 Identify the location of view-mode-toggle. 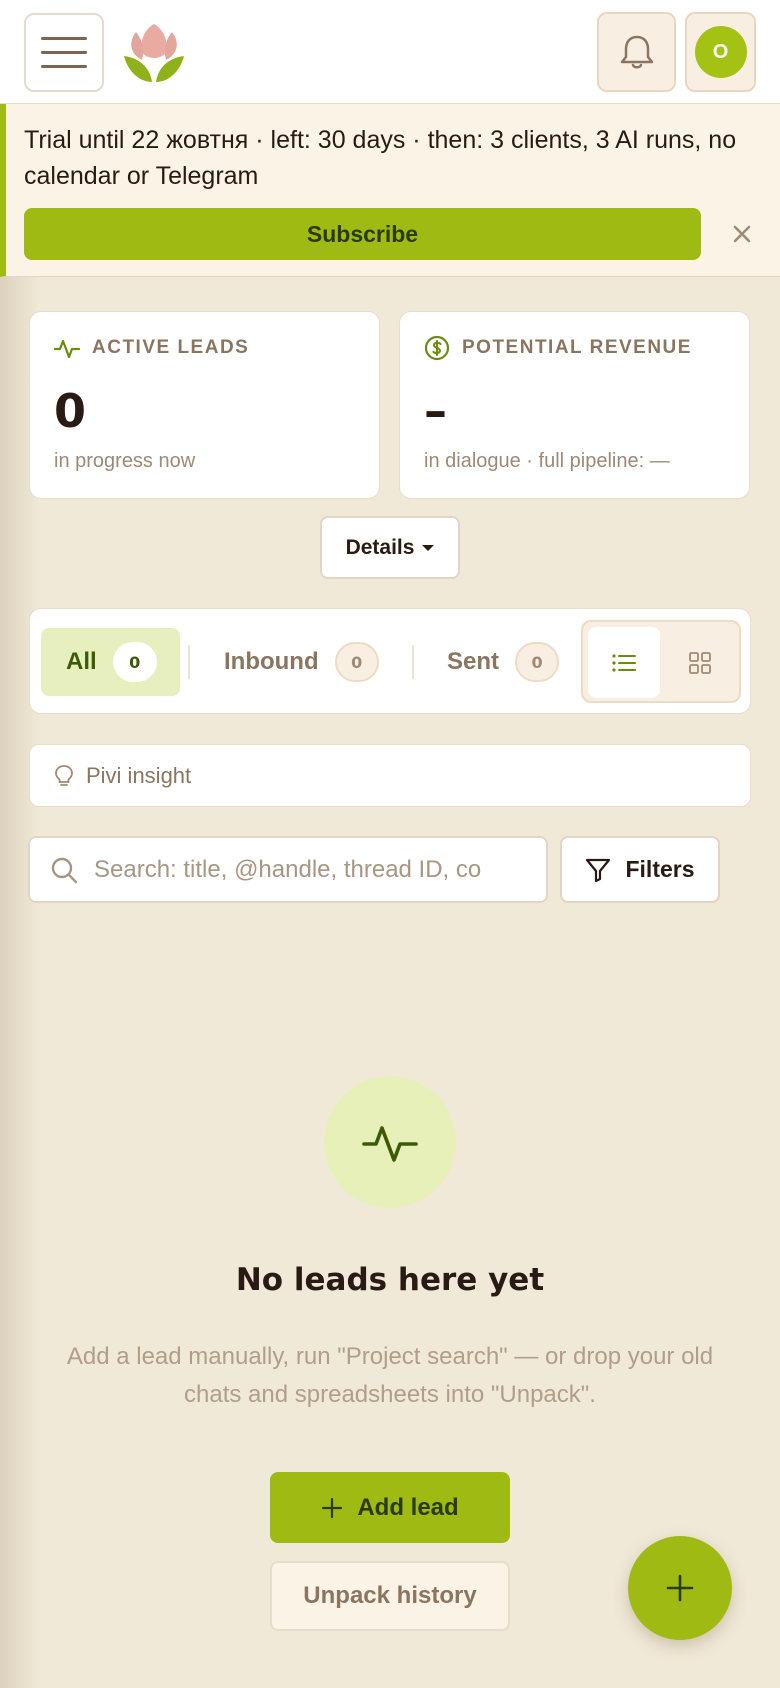
(661, 661).